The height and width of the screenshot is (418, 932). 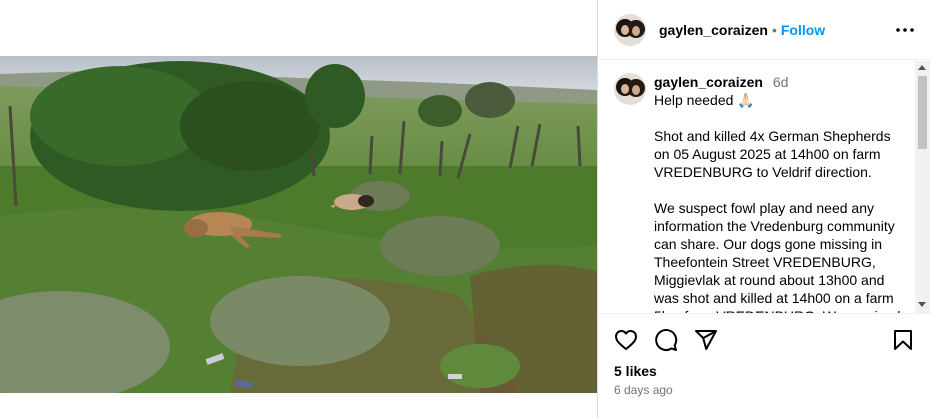 I want to click on scroll-up-arrow-icon, so click(x=922, y=67).